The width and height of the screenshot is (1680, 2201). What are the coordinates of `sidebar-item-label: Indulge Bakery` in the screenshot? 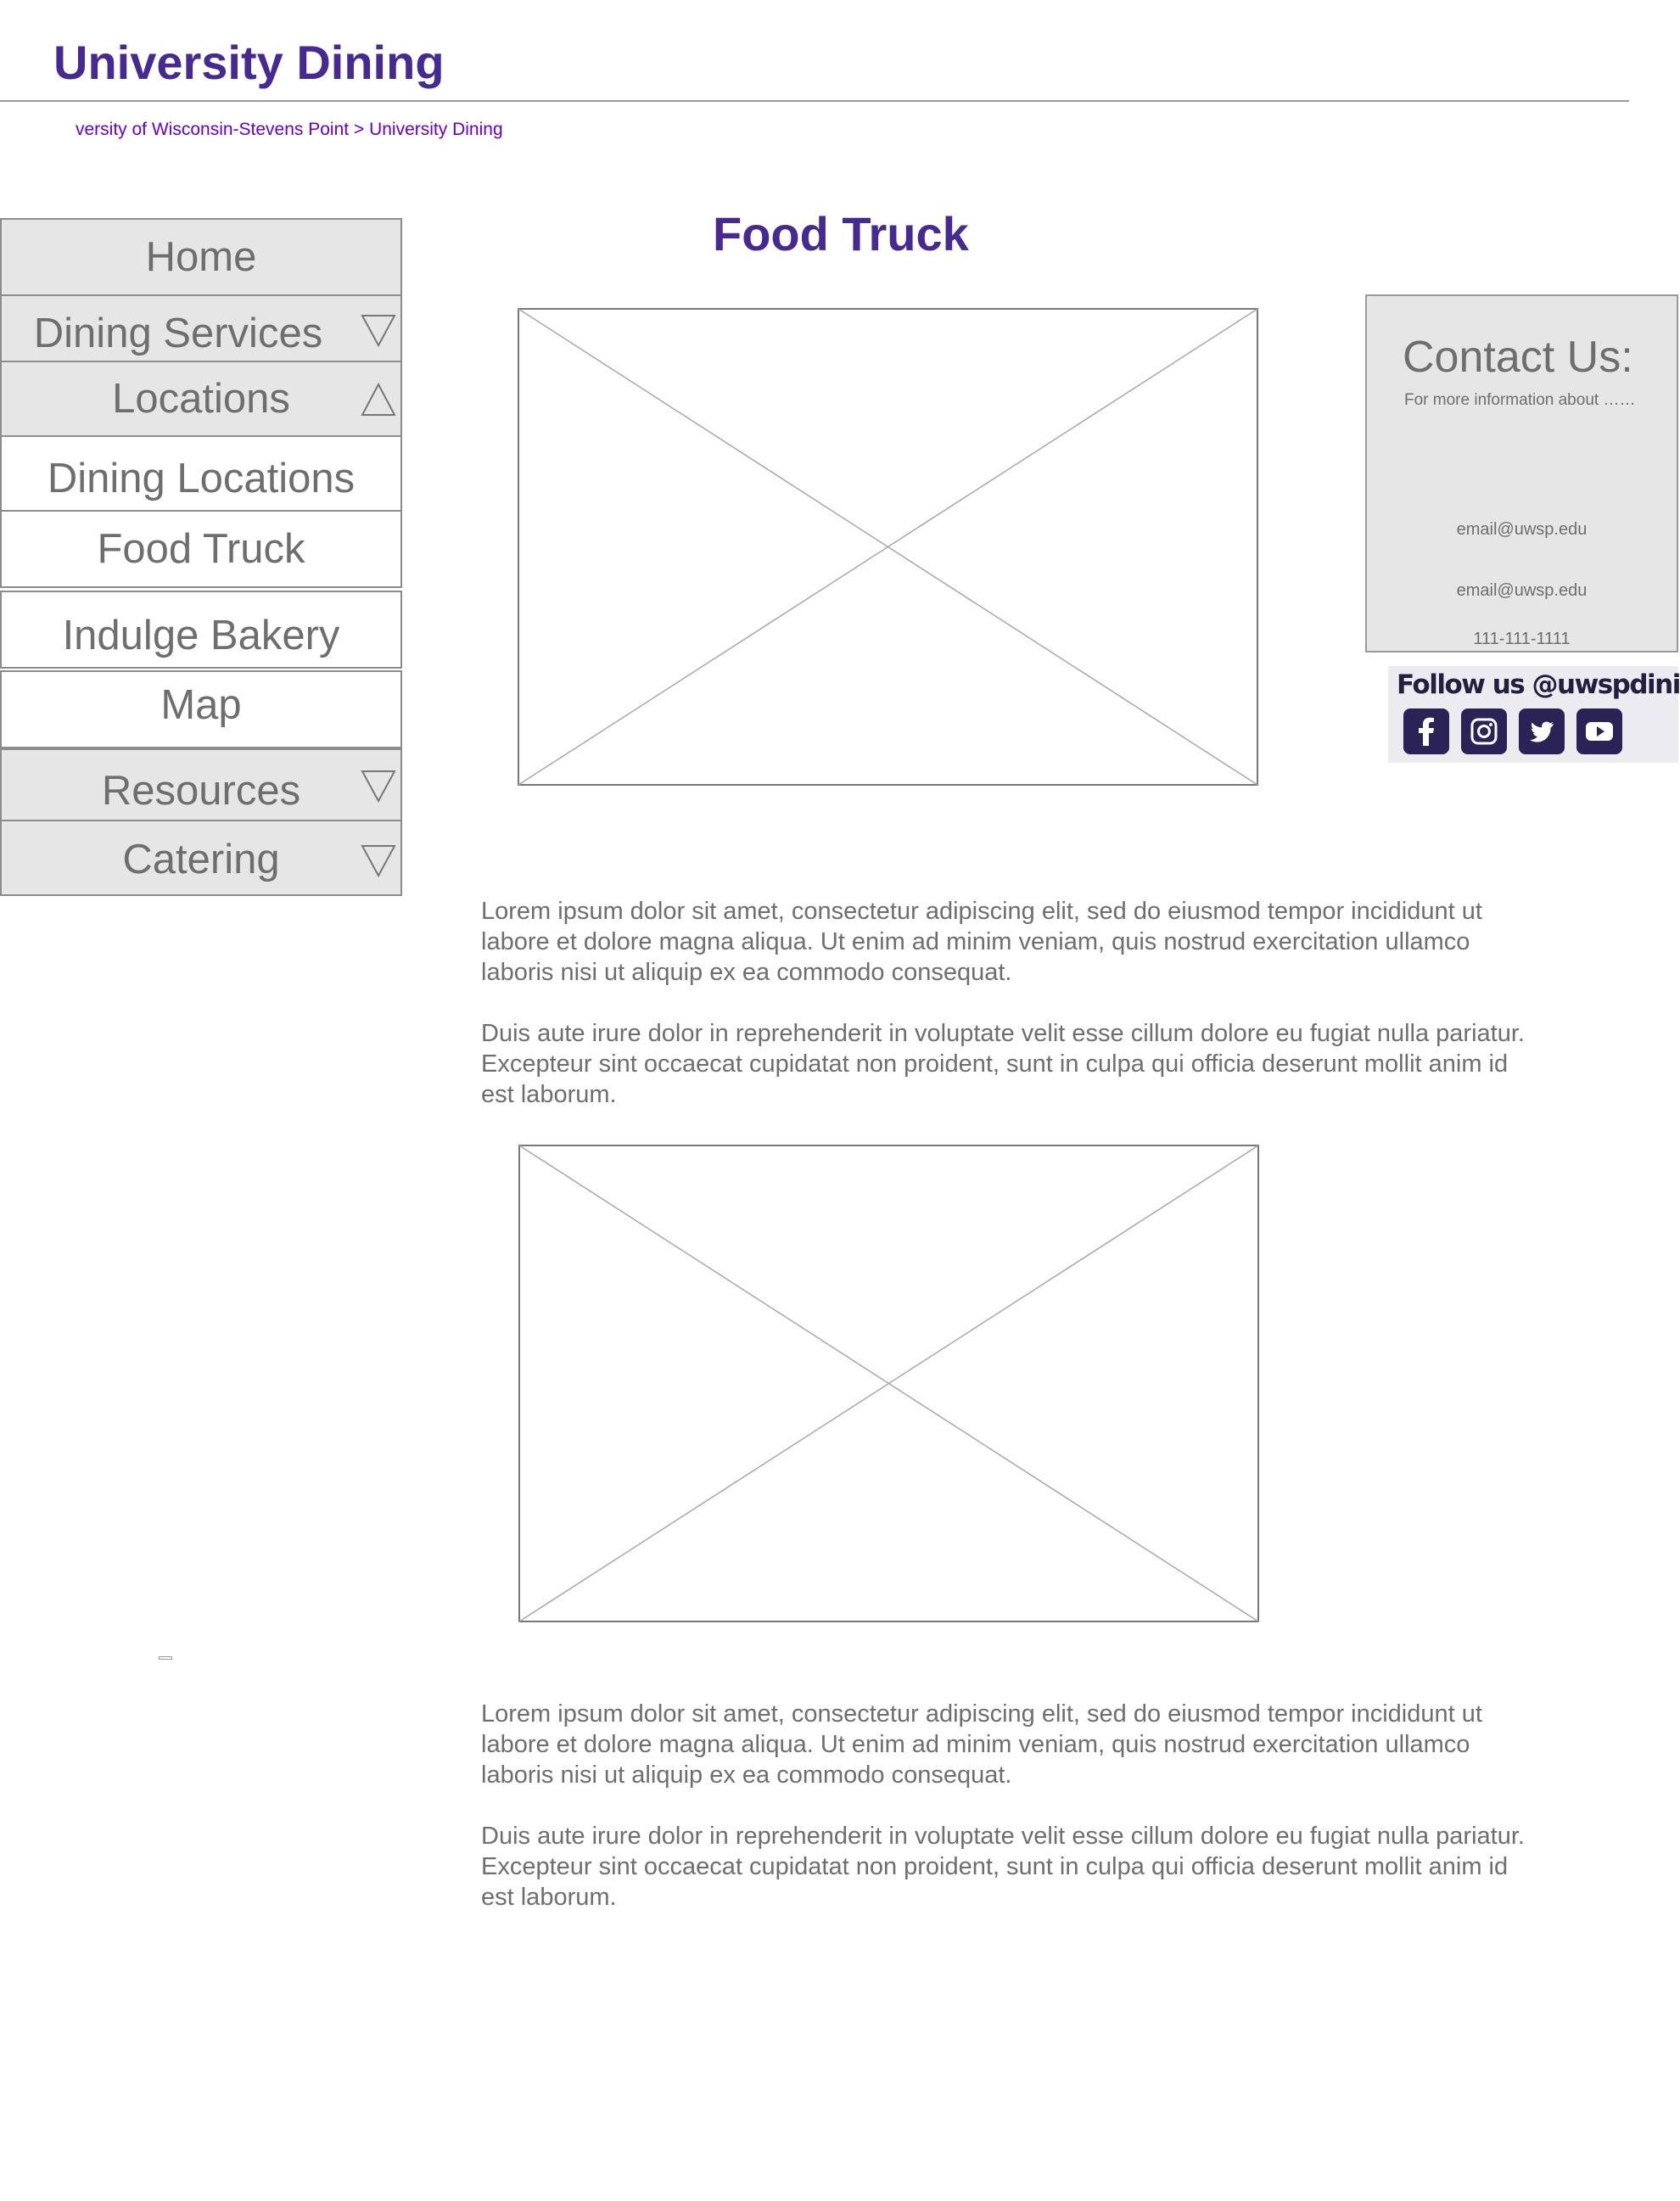 It's located at (201, 635).